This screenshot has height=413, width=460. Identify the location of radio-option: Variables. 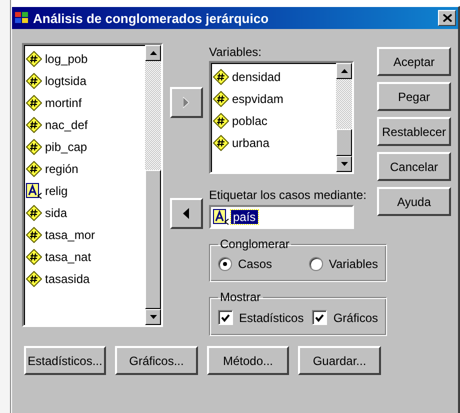
(343, 264).